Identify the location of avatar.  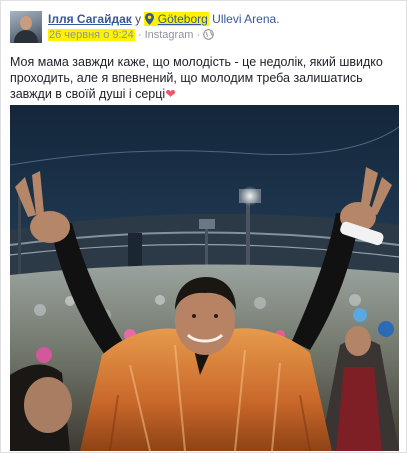
(26, 27).